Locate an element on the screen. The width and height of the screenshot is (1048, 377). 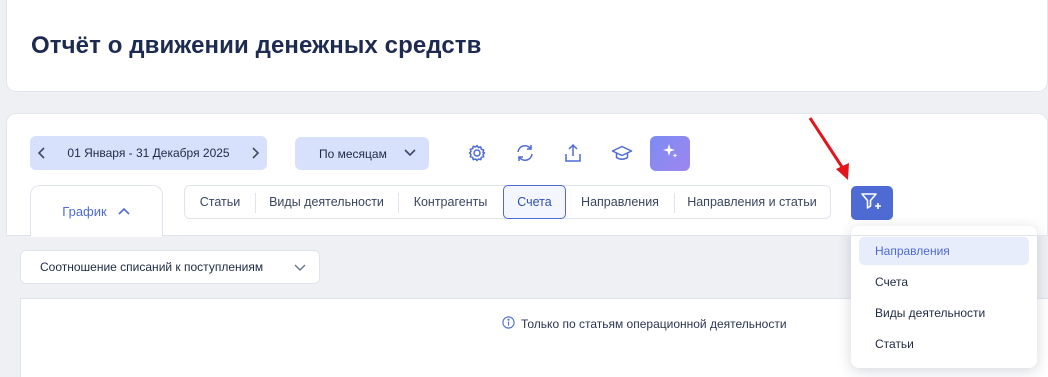
date-range-picker: 01 Января - 31 Декабря 2025 is located at coordinates (148, 153).